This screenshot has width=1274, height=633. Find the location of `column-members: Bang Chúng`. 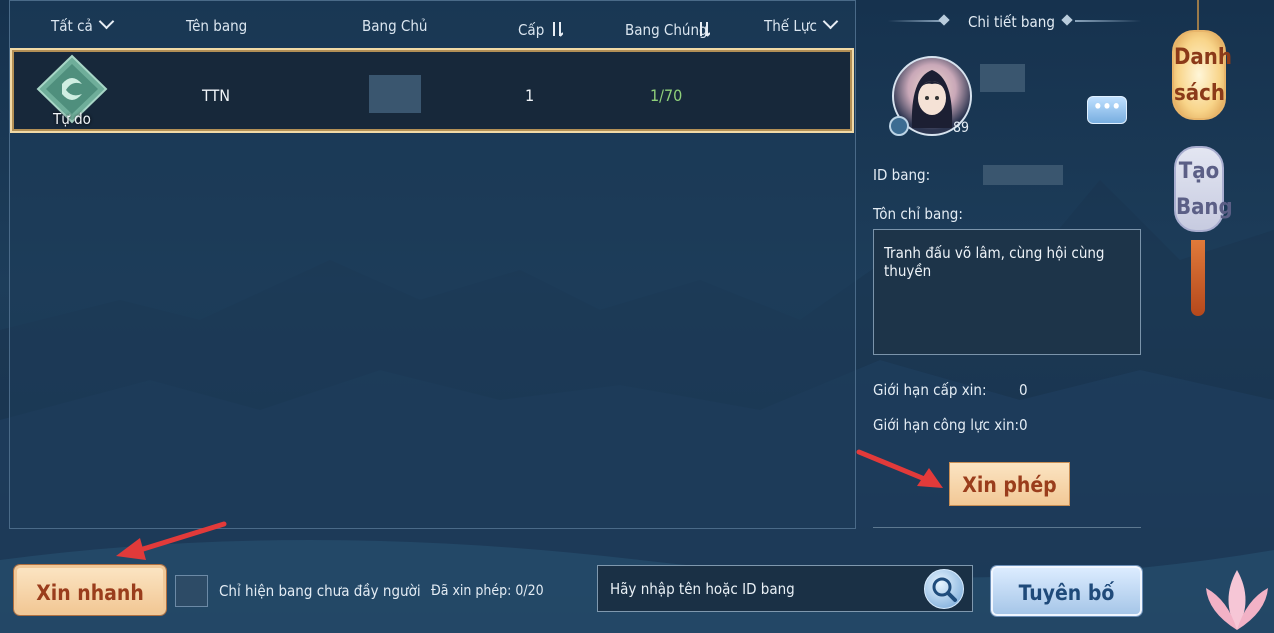

column-members: Bang Chúng is located at coordinates (667, 28).